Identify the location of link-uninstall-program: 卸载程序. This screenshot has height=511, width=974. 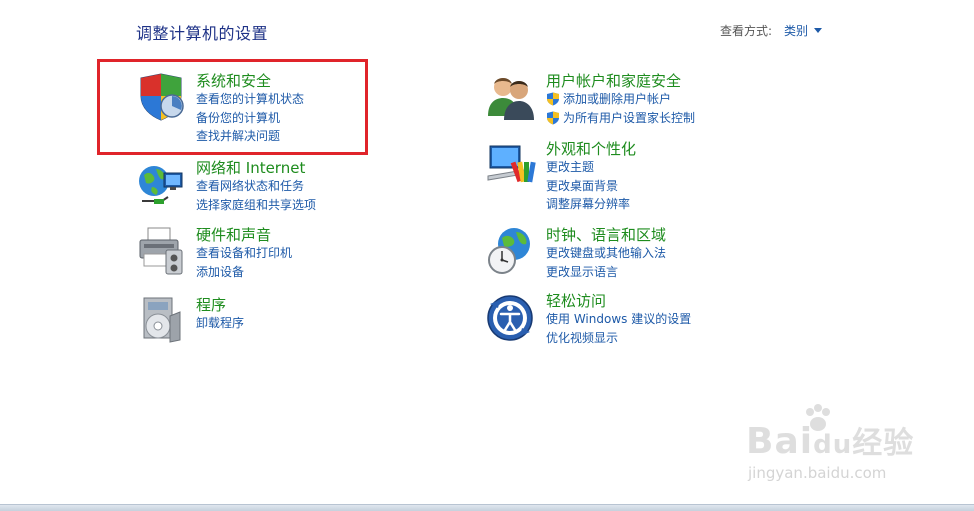
(316, 323).